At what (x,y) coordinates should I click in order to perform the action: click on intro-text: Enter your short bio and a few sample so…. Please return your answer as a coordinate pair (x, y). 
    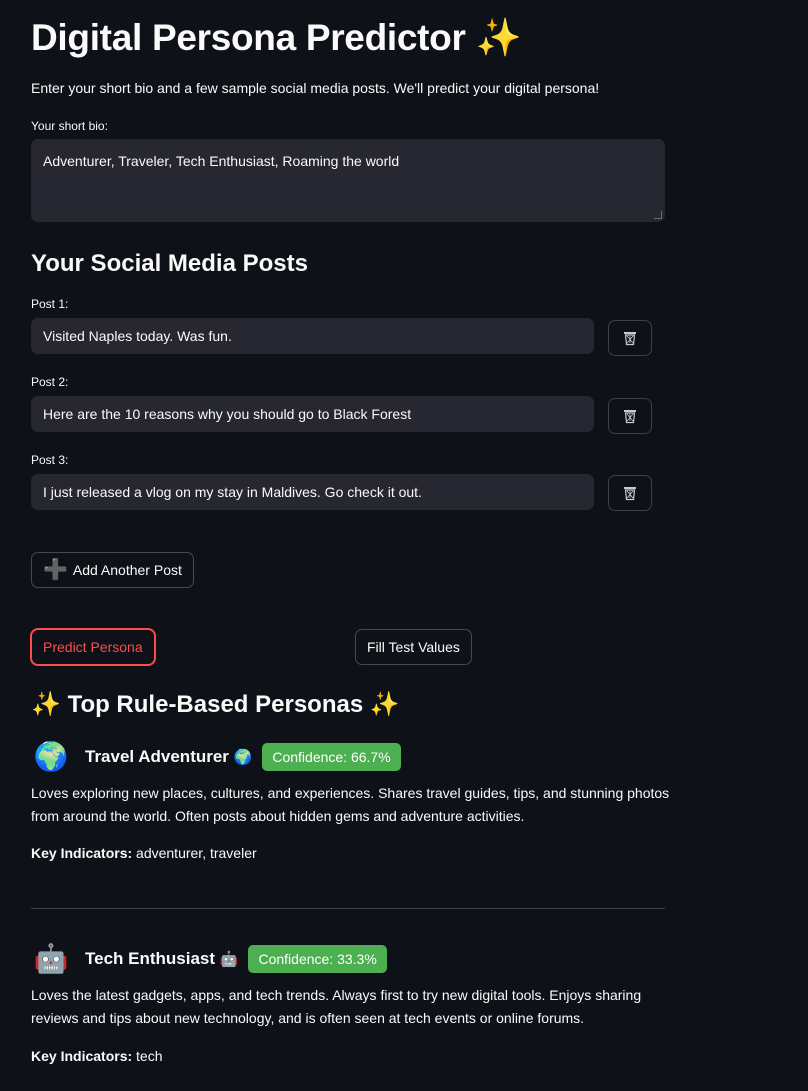
    Looking at the image, I should click on (315, 88).